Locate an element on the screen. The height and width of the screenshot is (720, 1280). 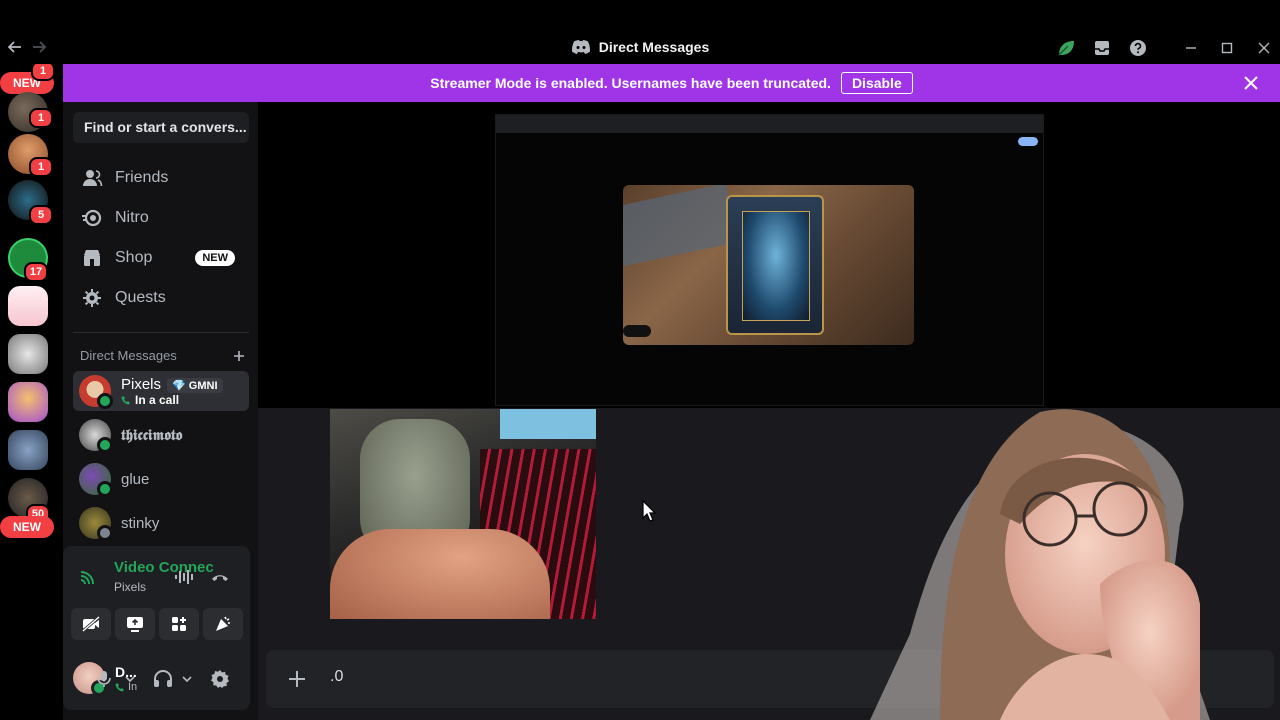
screen-share-icon is located at coordinates (135, 624).